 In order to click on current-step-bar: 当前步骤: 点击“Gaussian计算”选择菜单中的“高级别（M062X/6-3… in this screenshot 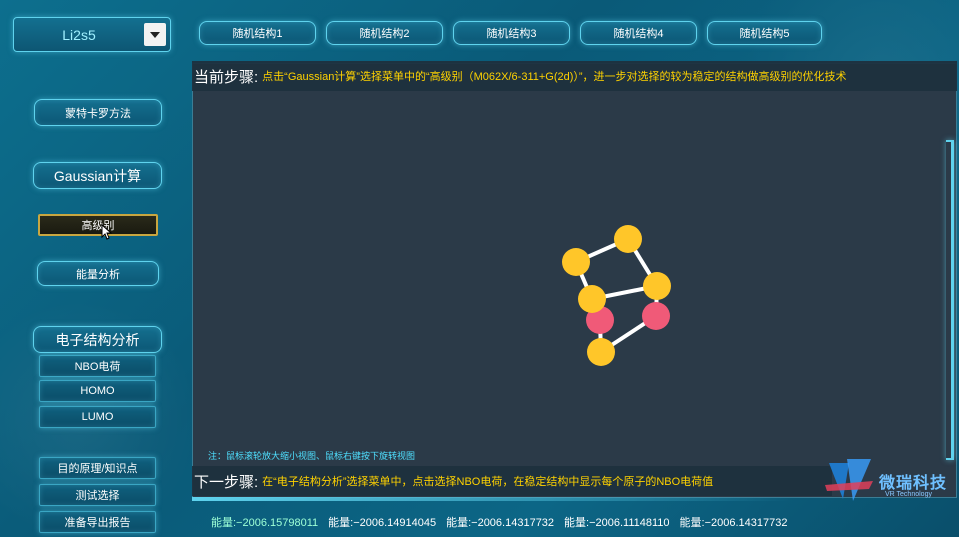, I will do `click(574, 76)`.